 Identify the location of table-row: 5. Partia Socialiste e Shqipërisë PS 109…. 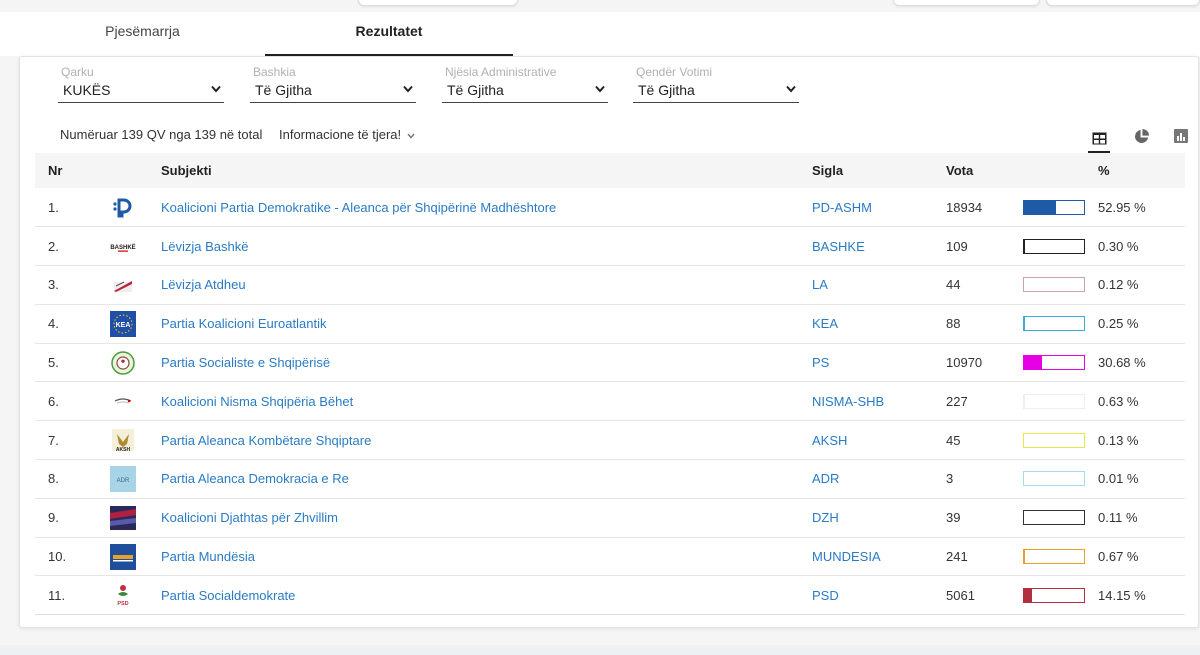
(610, 363).